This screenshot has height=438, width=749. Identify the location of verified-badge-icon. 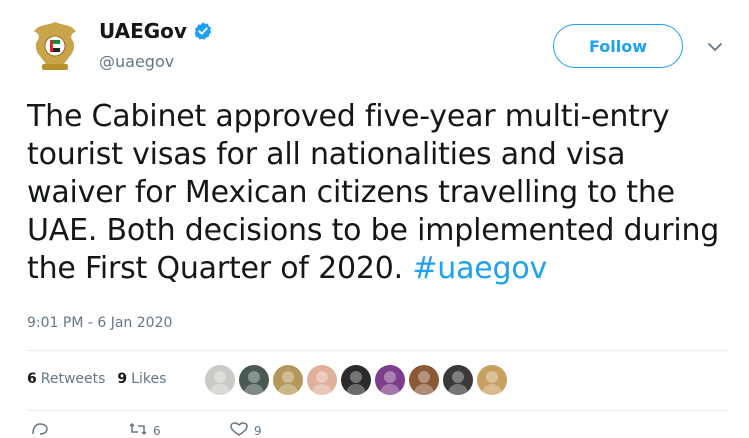
(203, 31).